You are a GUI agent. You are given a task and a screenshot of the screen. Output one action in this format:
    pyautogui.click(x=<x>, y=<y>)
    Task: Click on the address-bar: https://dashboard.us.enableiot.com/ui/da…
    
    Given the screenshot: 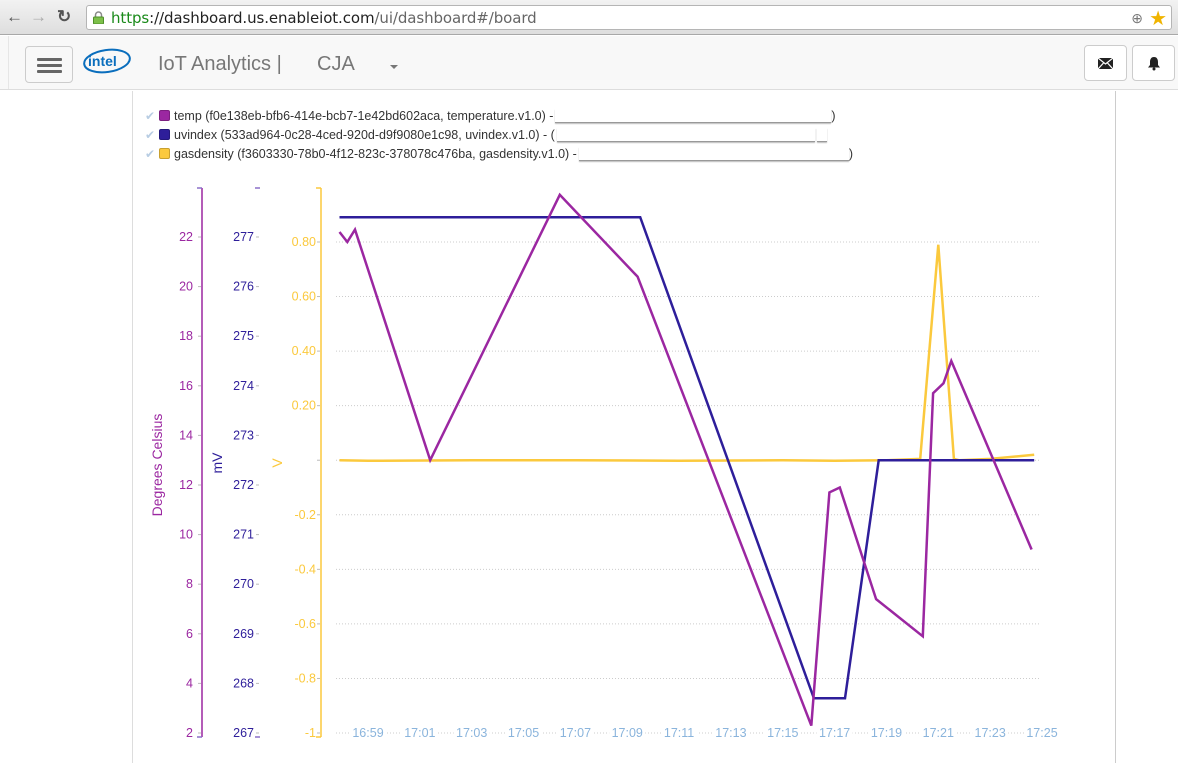 What is the action you would take?
    pyautogui.click(x=629, y=17)
    